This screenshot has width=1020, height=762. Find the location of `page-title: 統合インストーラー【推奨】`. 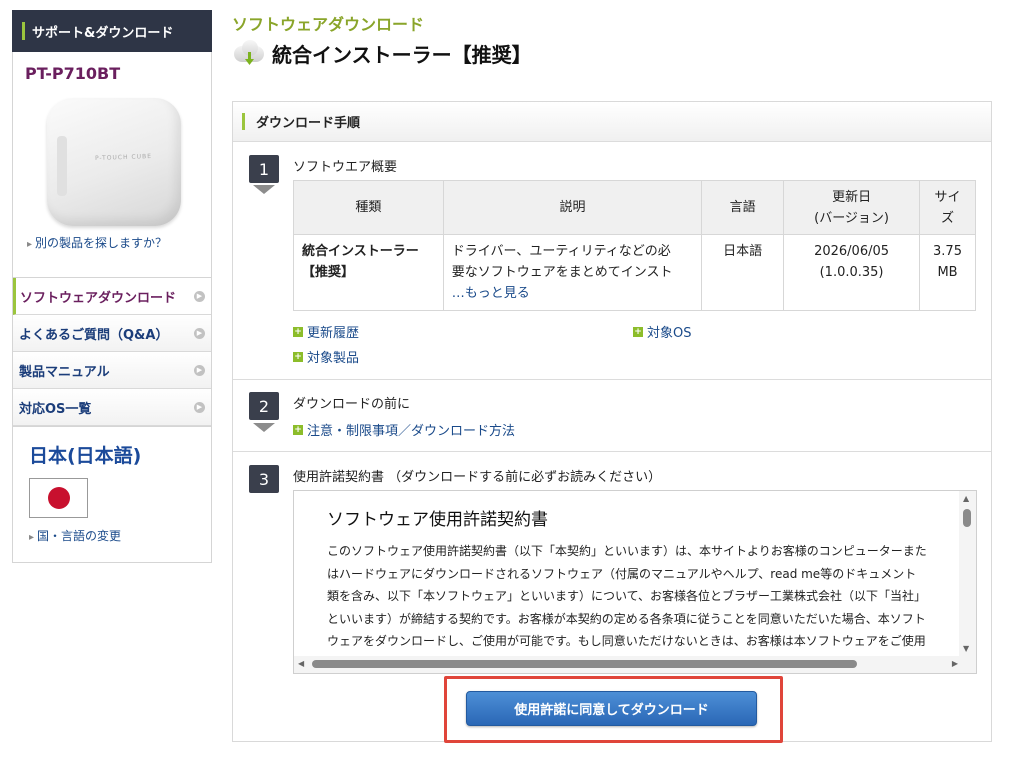

page-title: 統合インストーラー【推奨】 is located at coordinates (382, 53).